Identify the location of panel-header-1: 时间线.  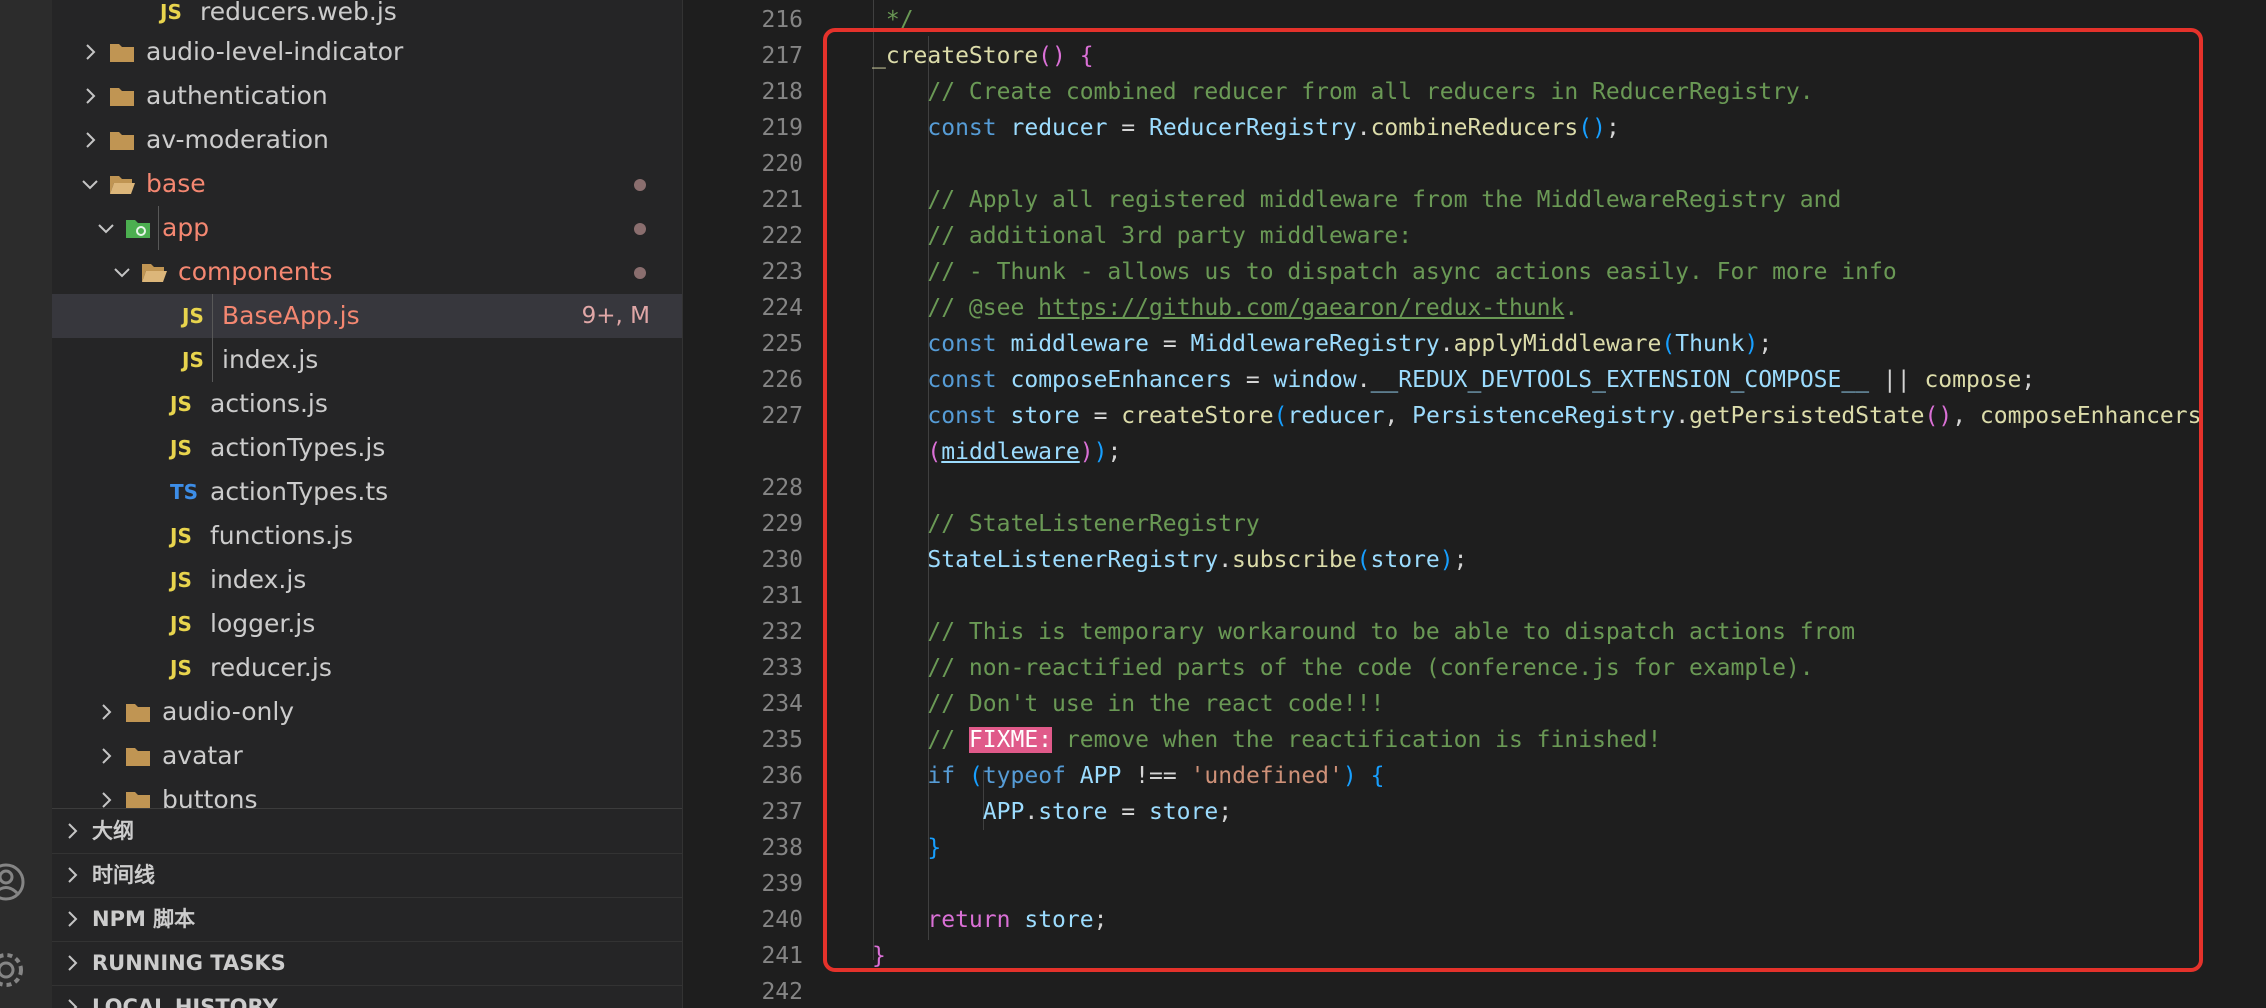
(367, 875).